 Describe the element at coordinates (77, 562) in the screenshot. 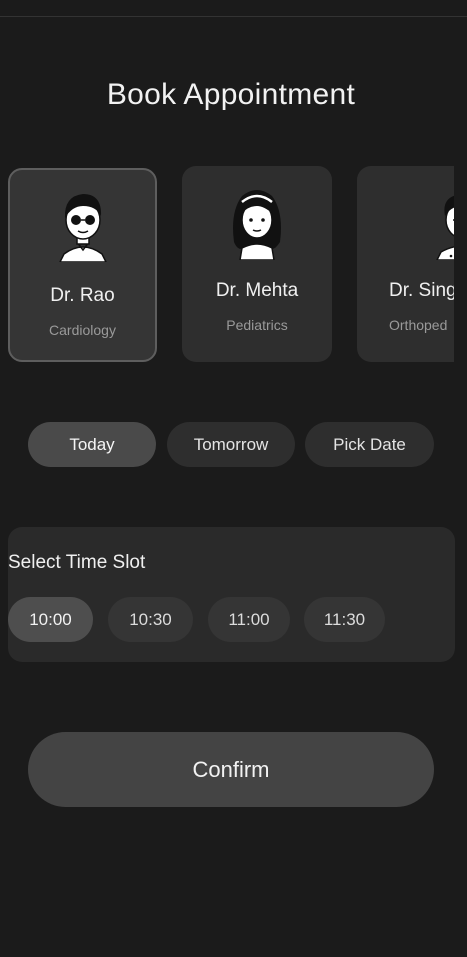

I see `slot-heading: Select Time Slot` at that location.